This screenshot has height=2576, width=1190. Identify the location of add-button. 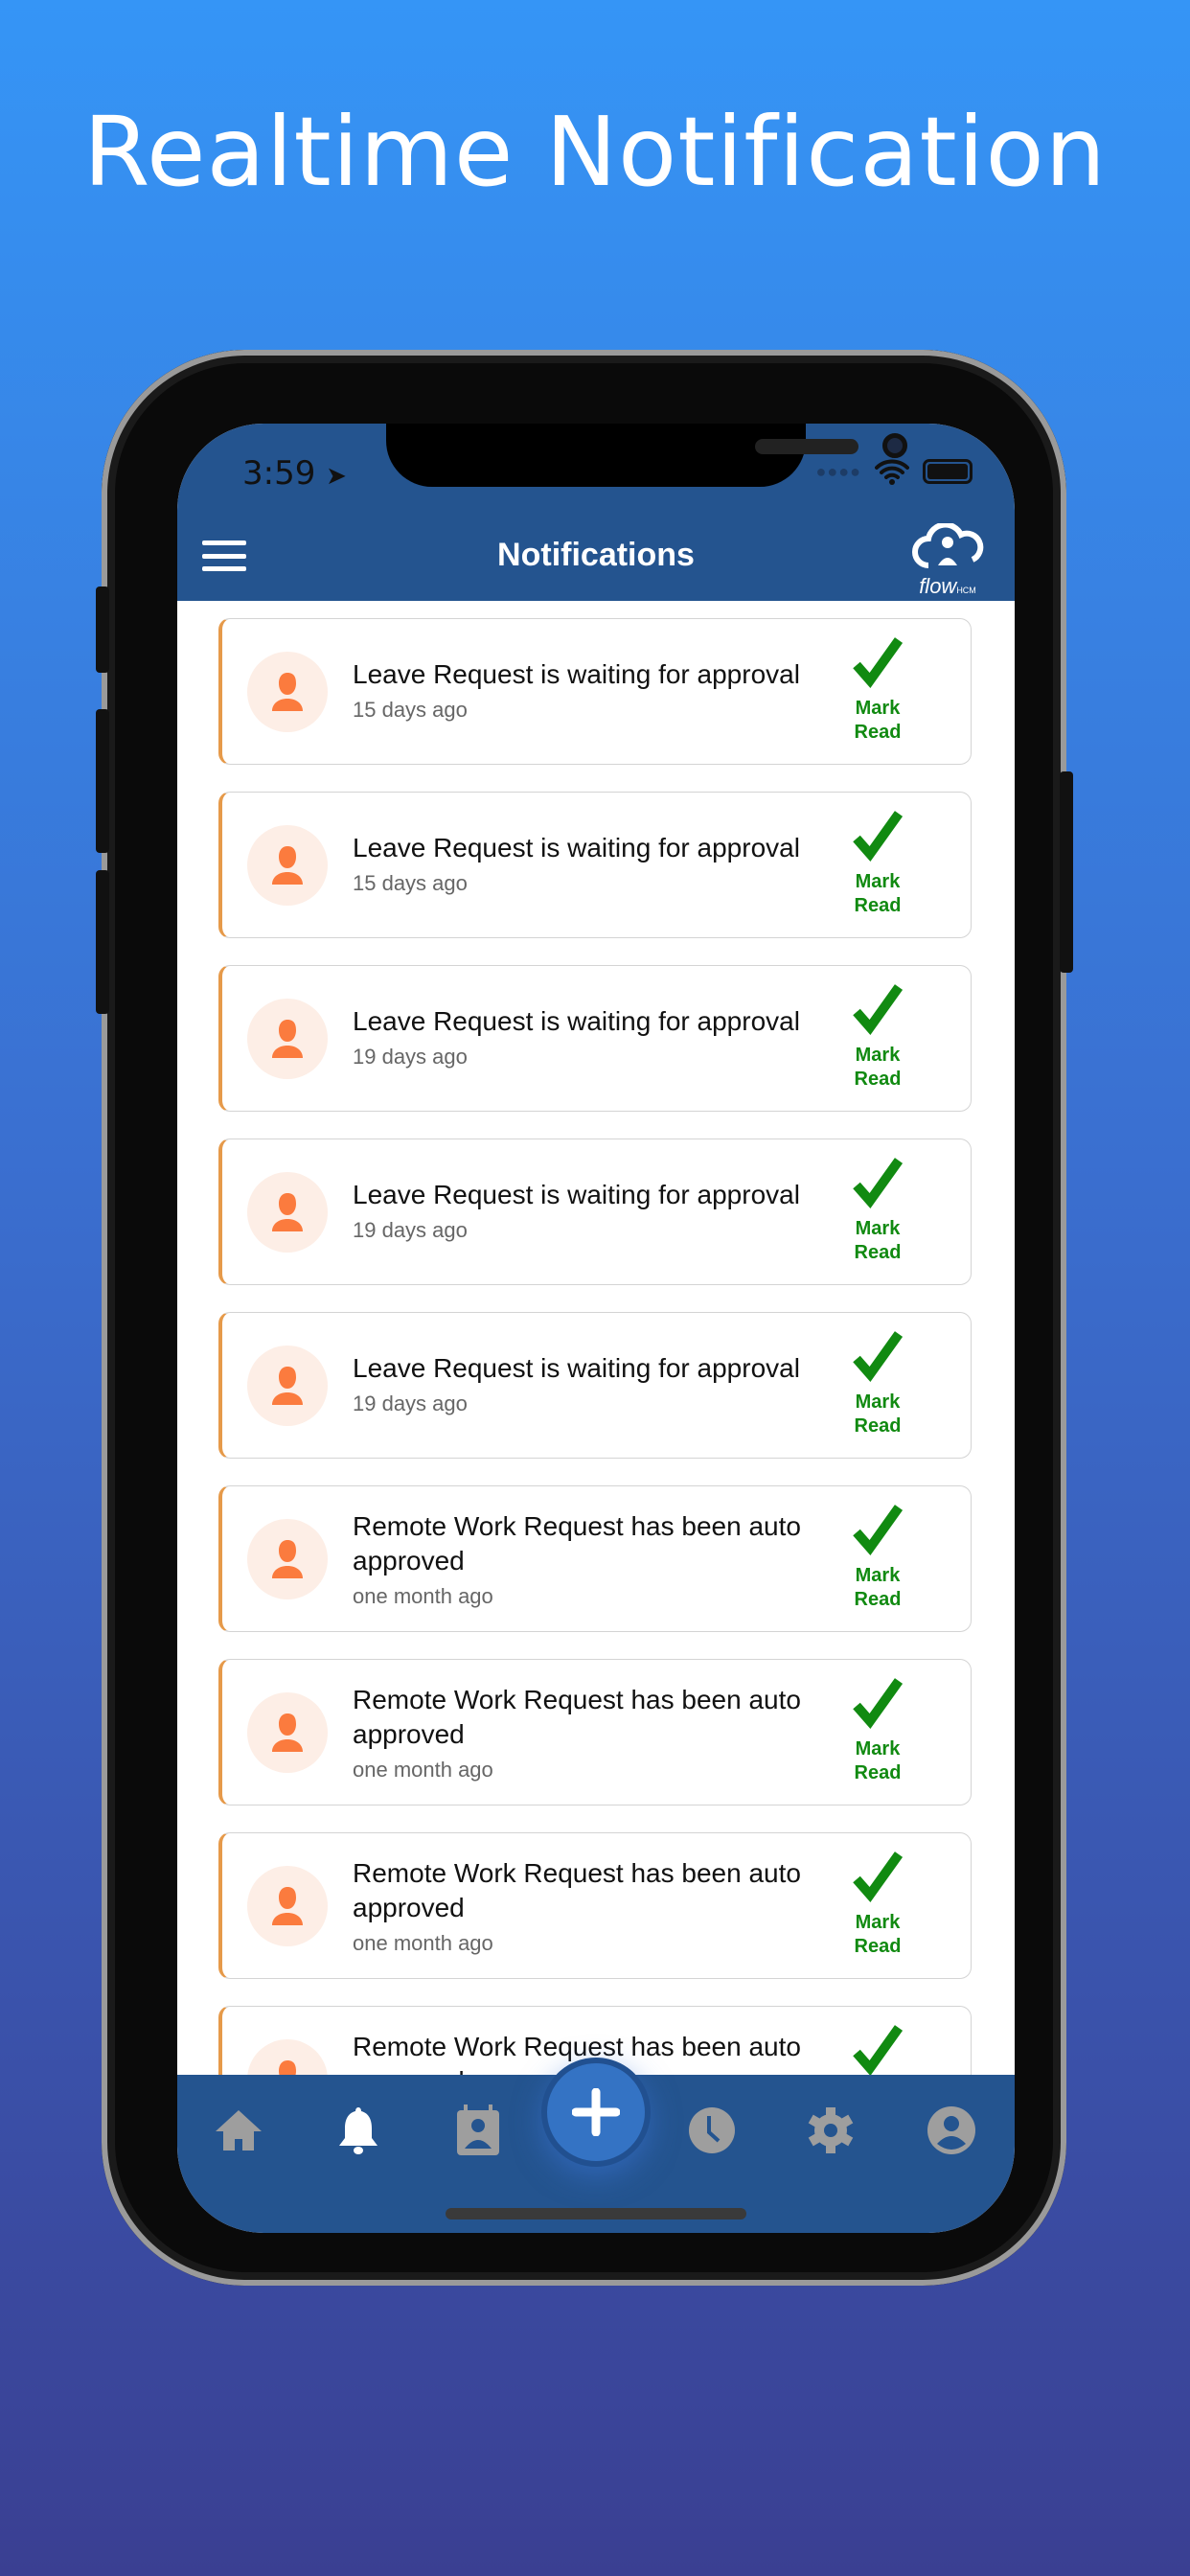
(596, 2112).